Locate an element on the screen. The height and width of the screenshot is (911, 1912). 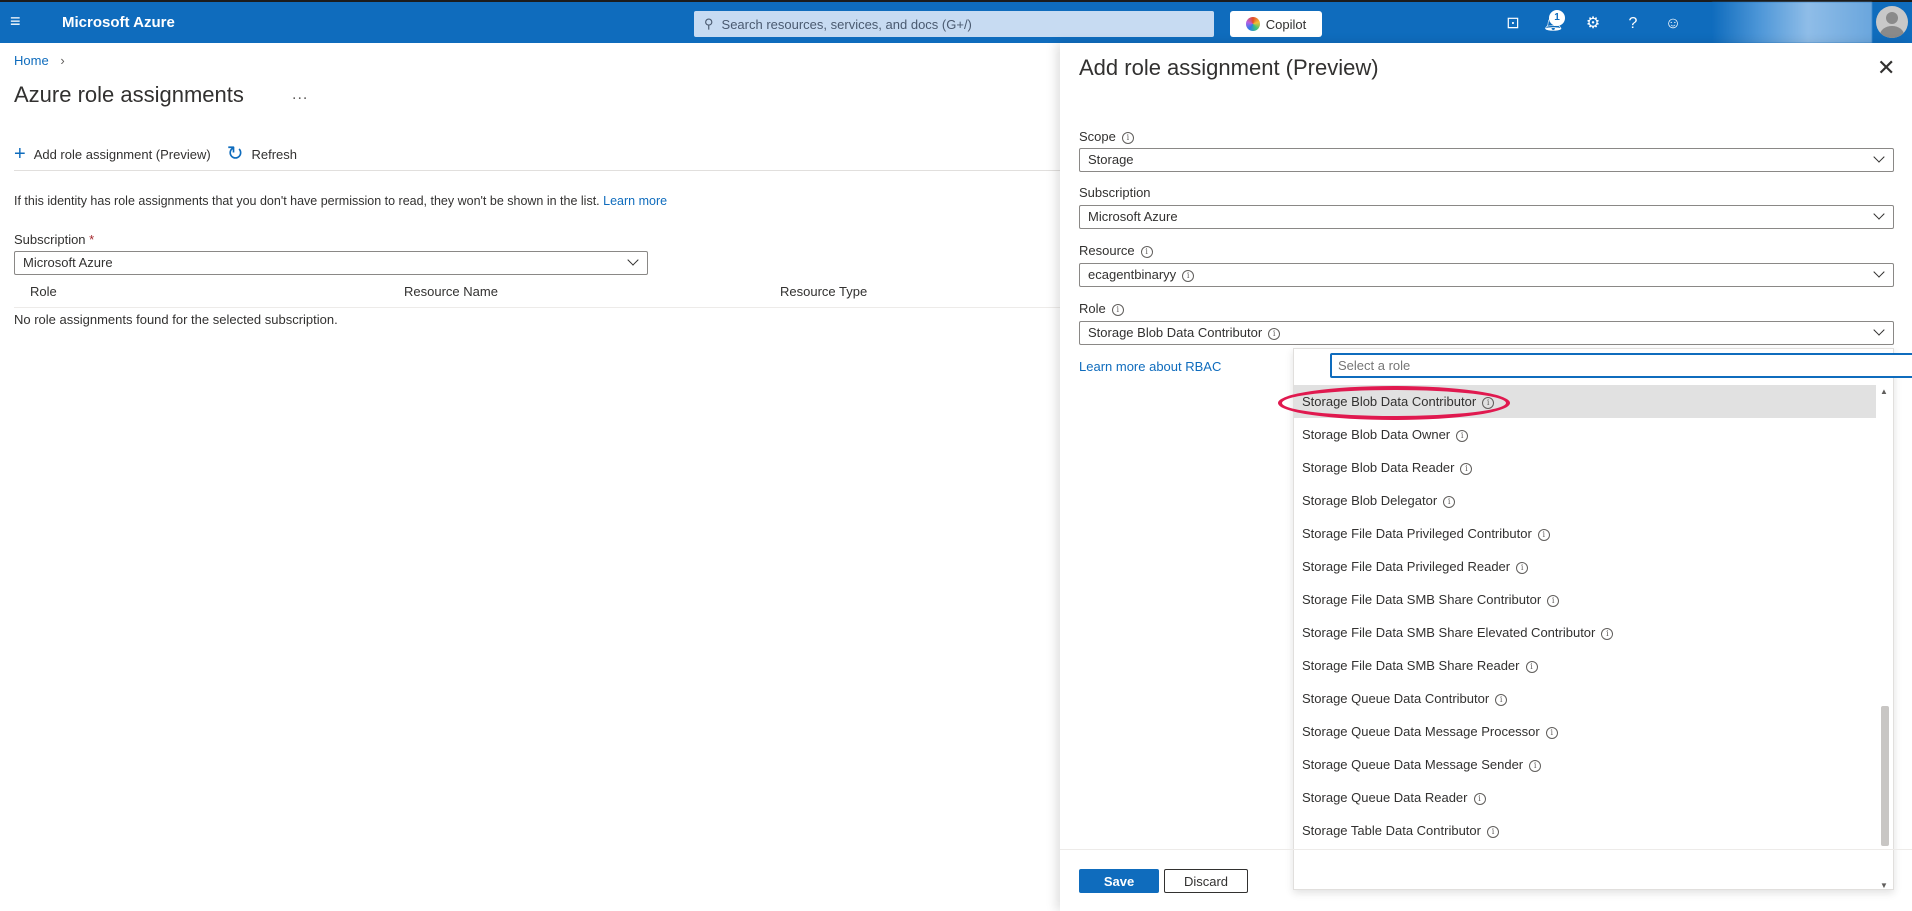
role-option: Storage File Data SMB Share Contributor i is located at coordinates (1585, 599).